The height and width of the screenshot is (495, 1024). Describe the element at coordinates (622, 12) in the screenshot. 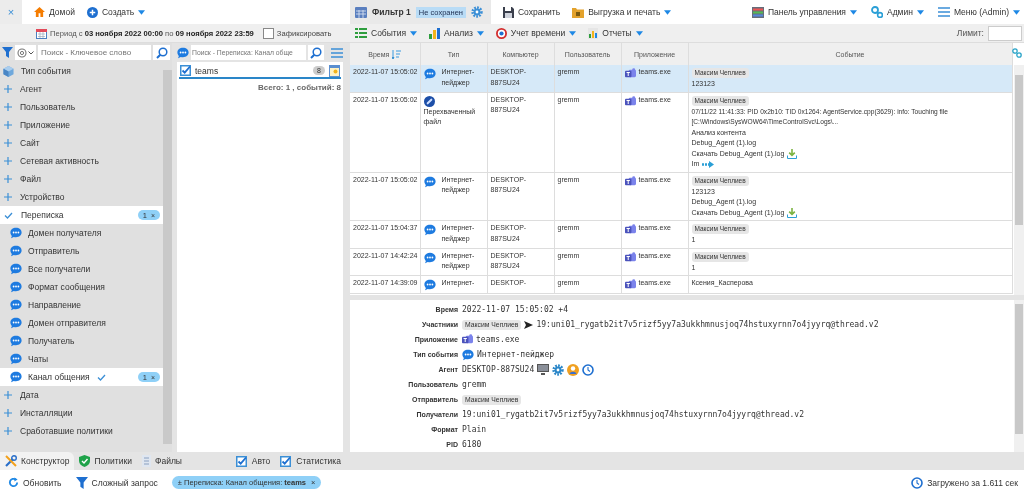

I see `export-button: Выгрузка и печать` at that location.